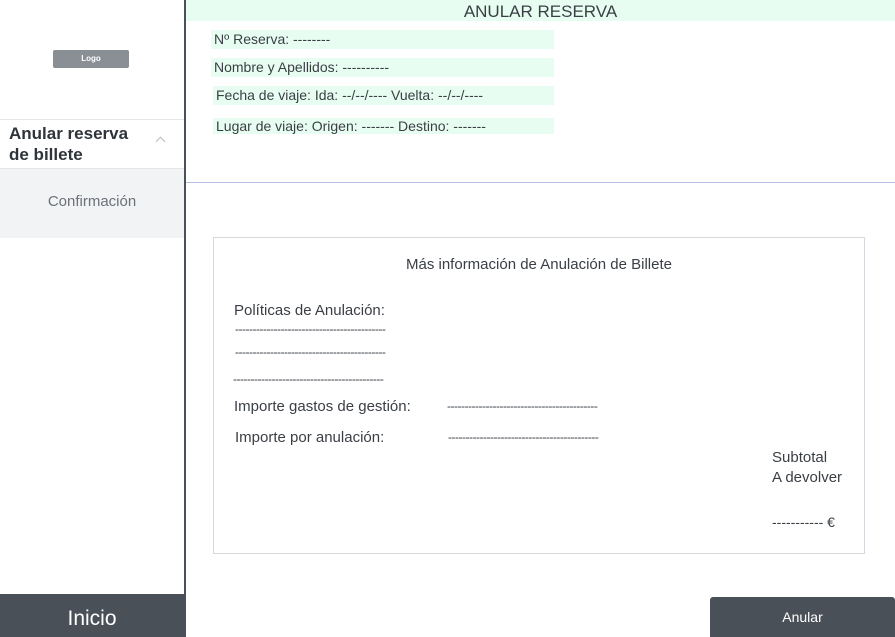 The height and width of the screenshot is (637, 895). What do you see at coordinates (91, 59) in the screenshot?
I see `logo: Logo` at bounding box center [91, 59].